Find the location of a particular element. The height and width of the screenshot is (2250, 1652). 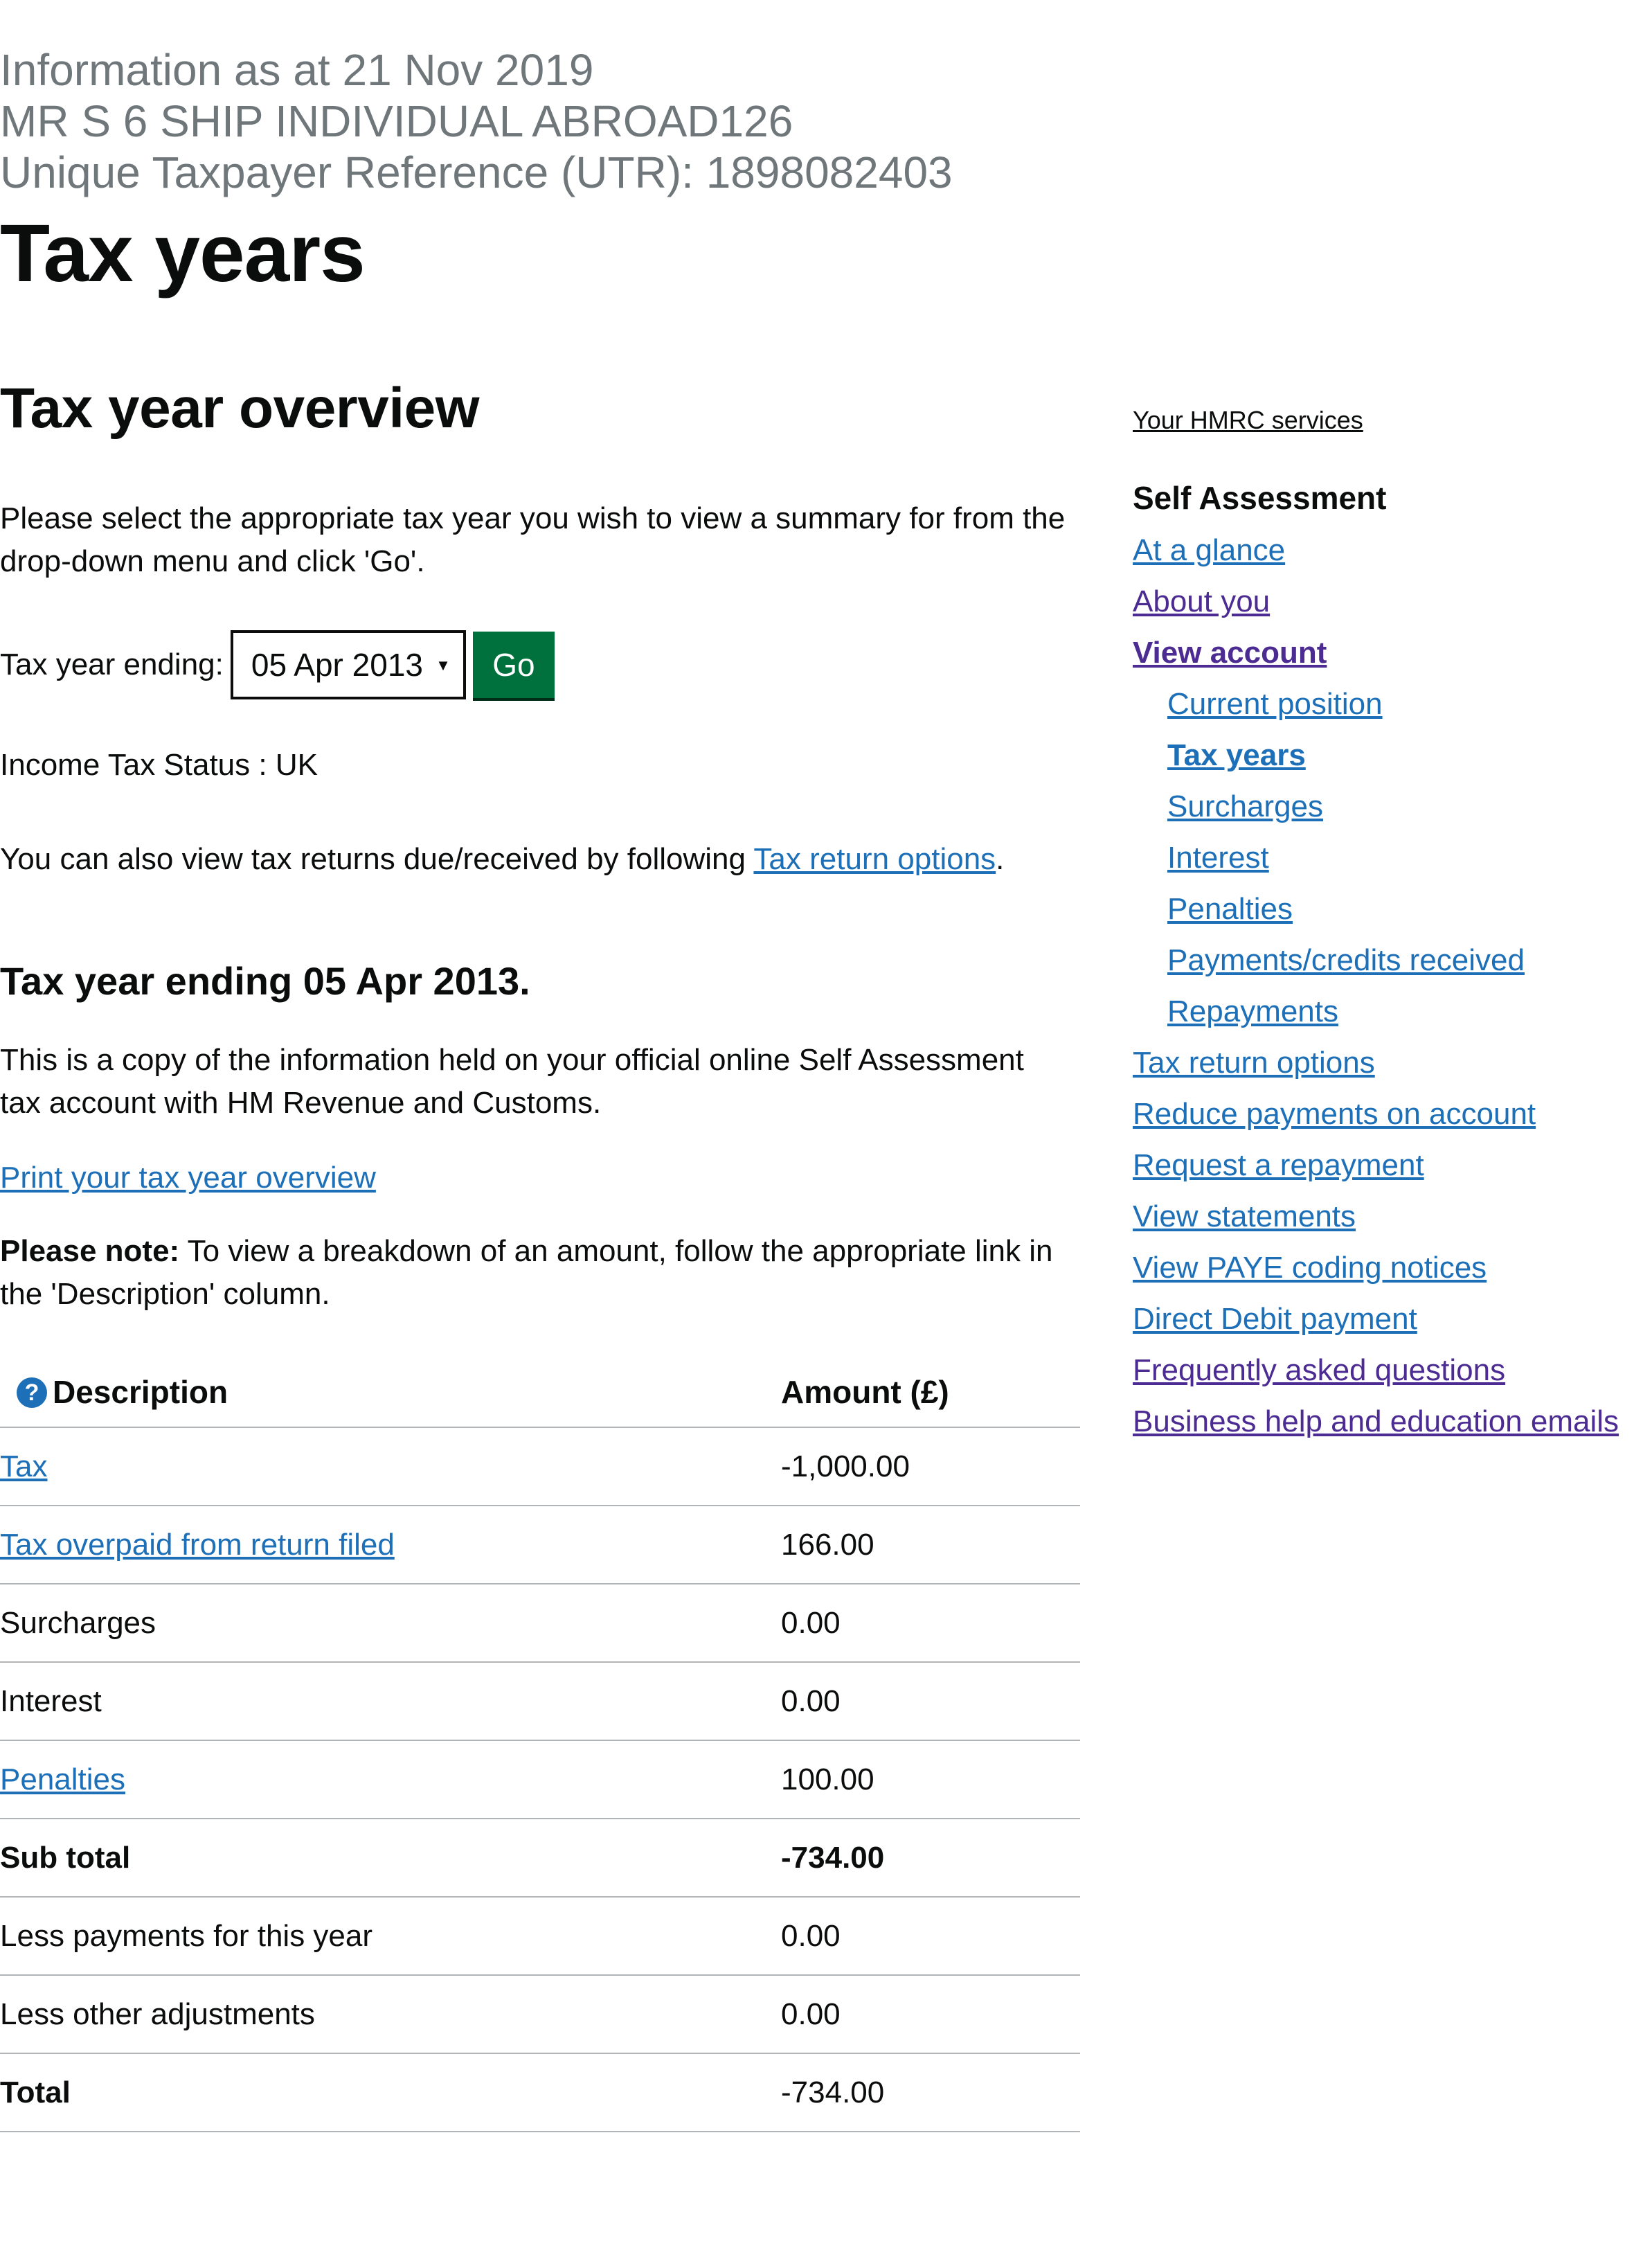

nav-tax-years: Tax years is located at coordinates (1393, 756).